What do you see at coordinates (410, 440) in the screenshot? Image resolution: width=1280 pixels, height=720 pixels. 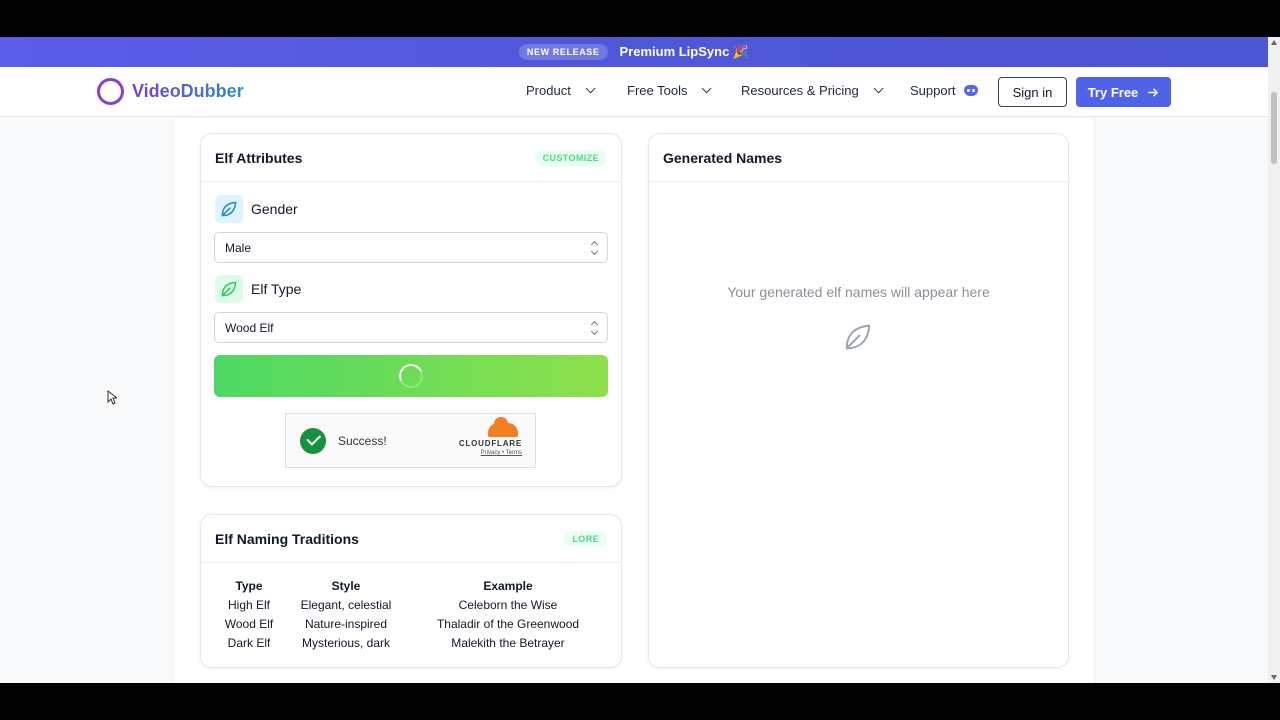 I see `cloudflare-turnstile: Success! CLOUDFLARE Privacy • Terms` at bounding box center [410, 440].